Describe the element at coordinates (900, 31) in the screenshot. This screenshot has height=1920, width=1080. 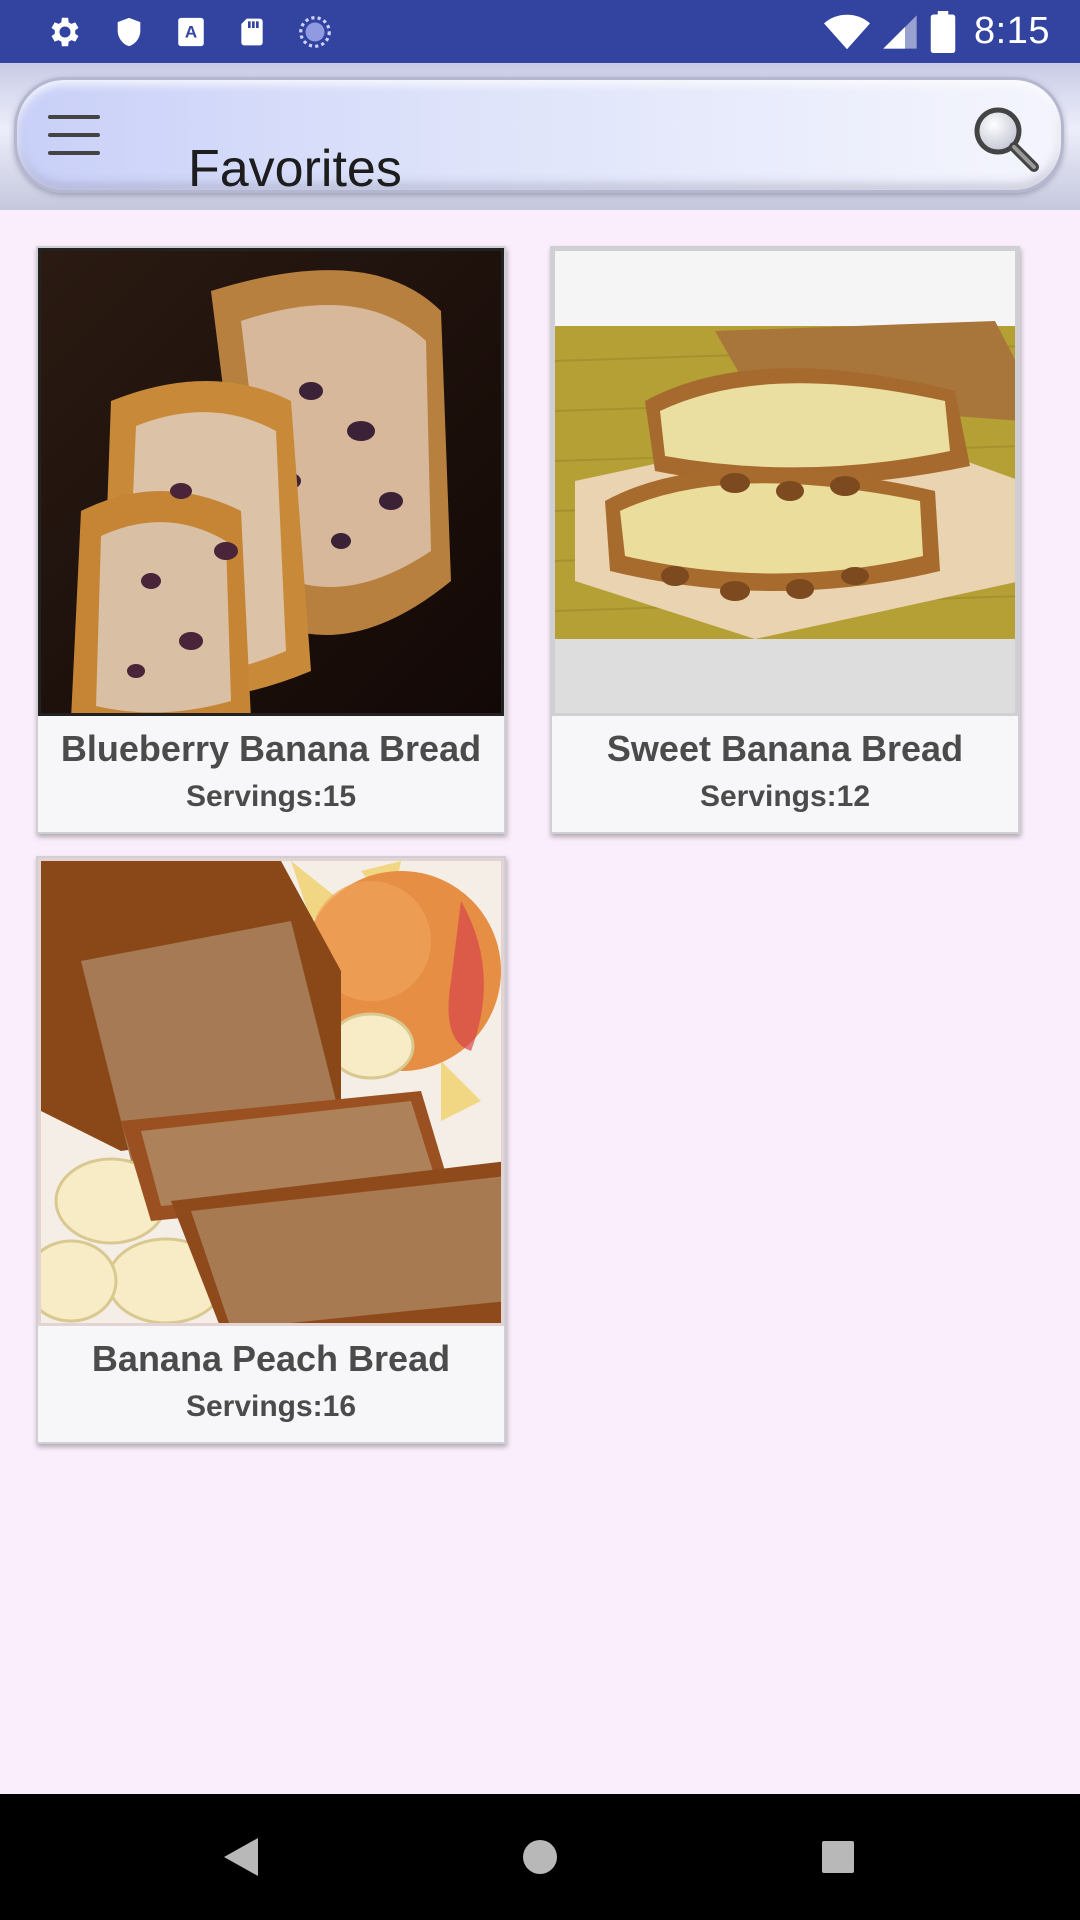
I see `signal-icon` at that location.